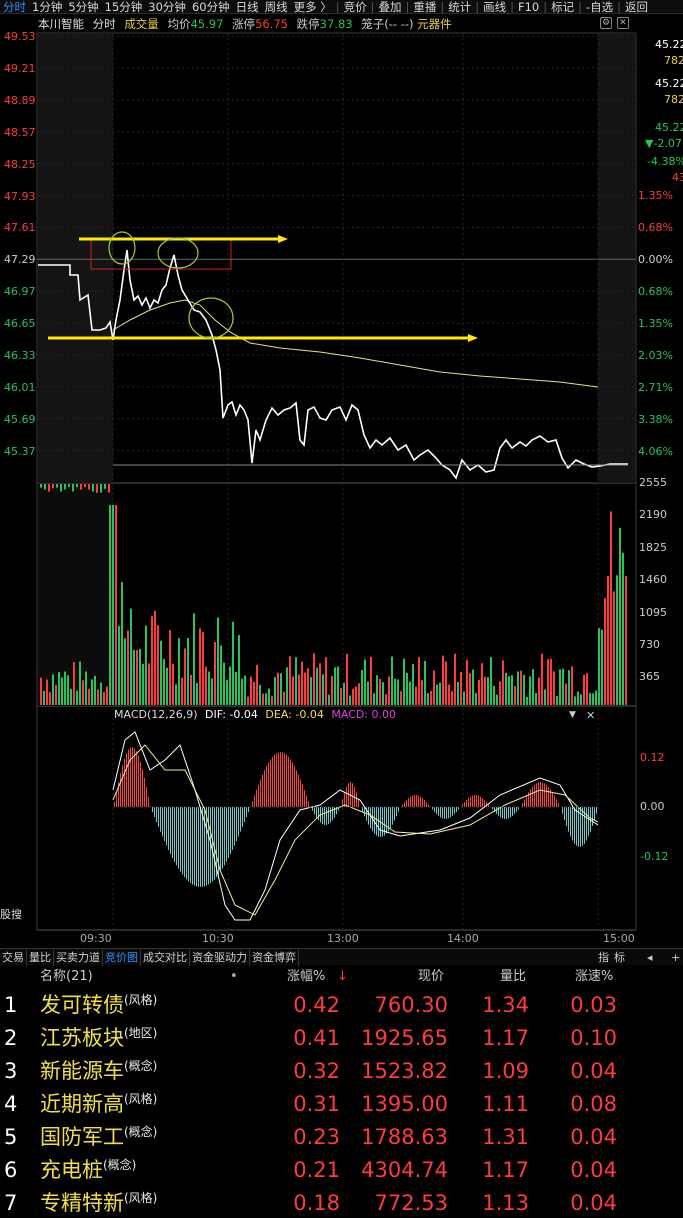 The image size is (683, 1218). What do you see at coordinates (572, 715) in the screenshot?
I see `macd-dropdown-icon: ▼` at bounding box center [572, 715].